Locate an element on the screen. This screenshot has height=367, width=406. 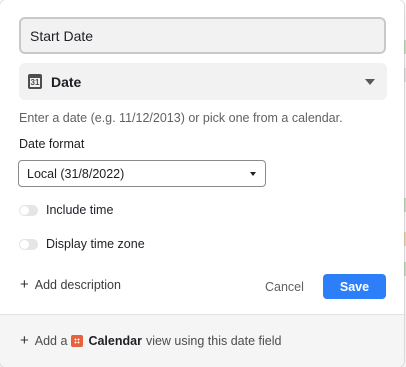
include-time-label: Include time is located at coordinates (80, 210).